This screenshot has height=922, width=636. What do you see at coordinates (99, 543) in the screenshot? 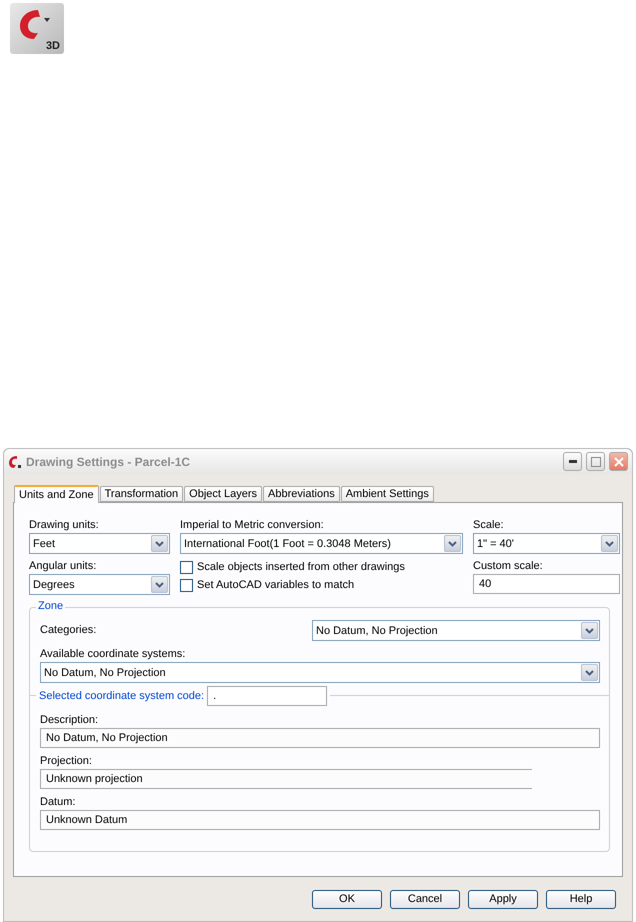
I see `drawing-units-dropdown: Feet` at bounding box center [99, 543].